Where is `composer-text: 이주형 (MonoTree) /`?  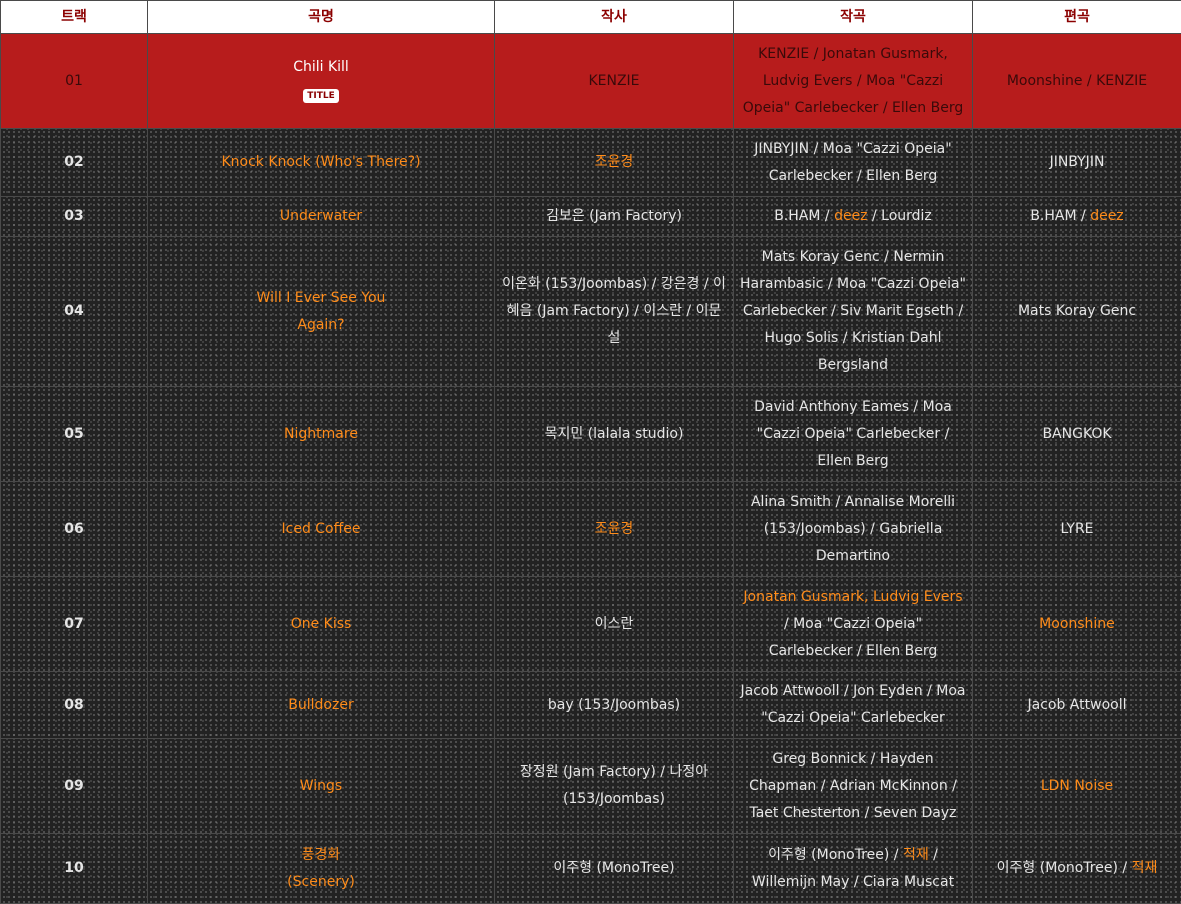 composer-text: 이주형 (MonoTree) / is located at coordinates (835, 855).